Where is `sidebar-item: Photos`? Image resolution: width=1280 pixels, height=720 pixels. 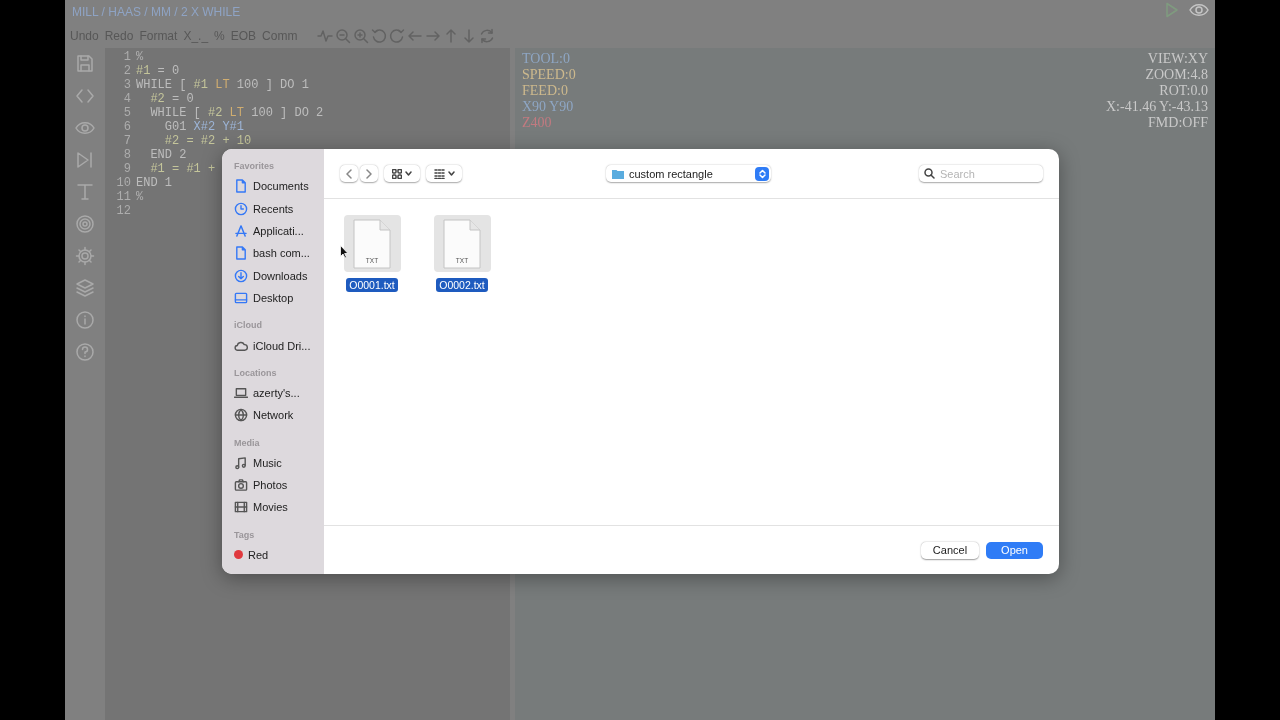 sidebar-item: Photos is located at coordinates (270, 485).